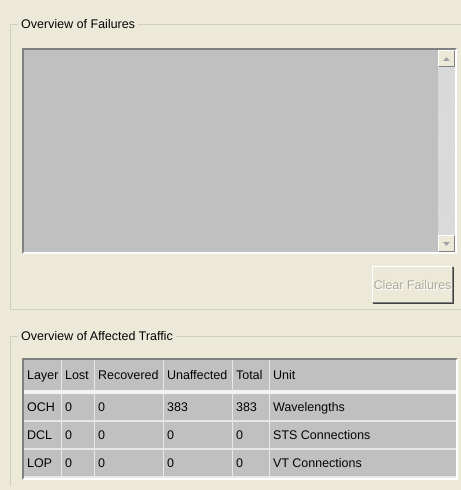 This screenshot has width=461, height=490. I want to click on column-header: Total, so click(251, 377).